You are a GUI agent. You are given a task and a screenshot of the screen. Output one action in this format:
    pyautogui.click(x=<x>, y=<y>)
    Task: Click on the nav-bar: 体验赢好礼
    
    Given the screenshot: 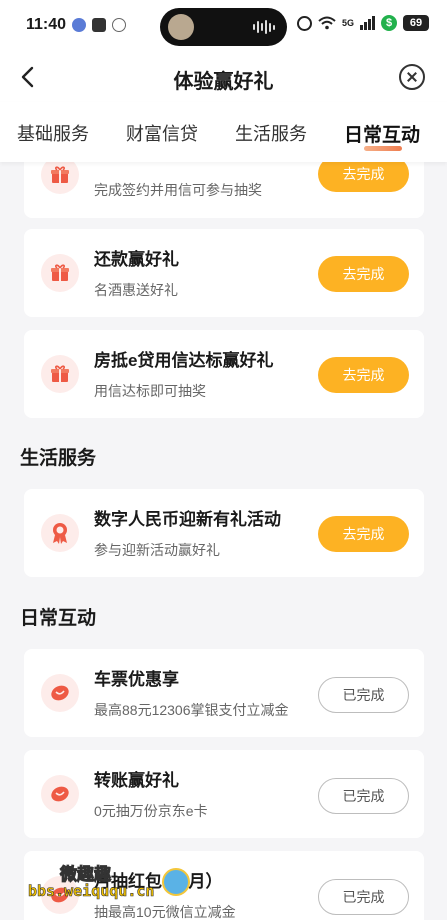 What is the action you would take?
    pyautogui.click(x=223, y=77)
    